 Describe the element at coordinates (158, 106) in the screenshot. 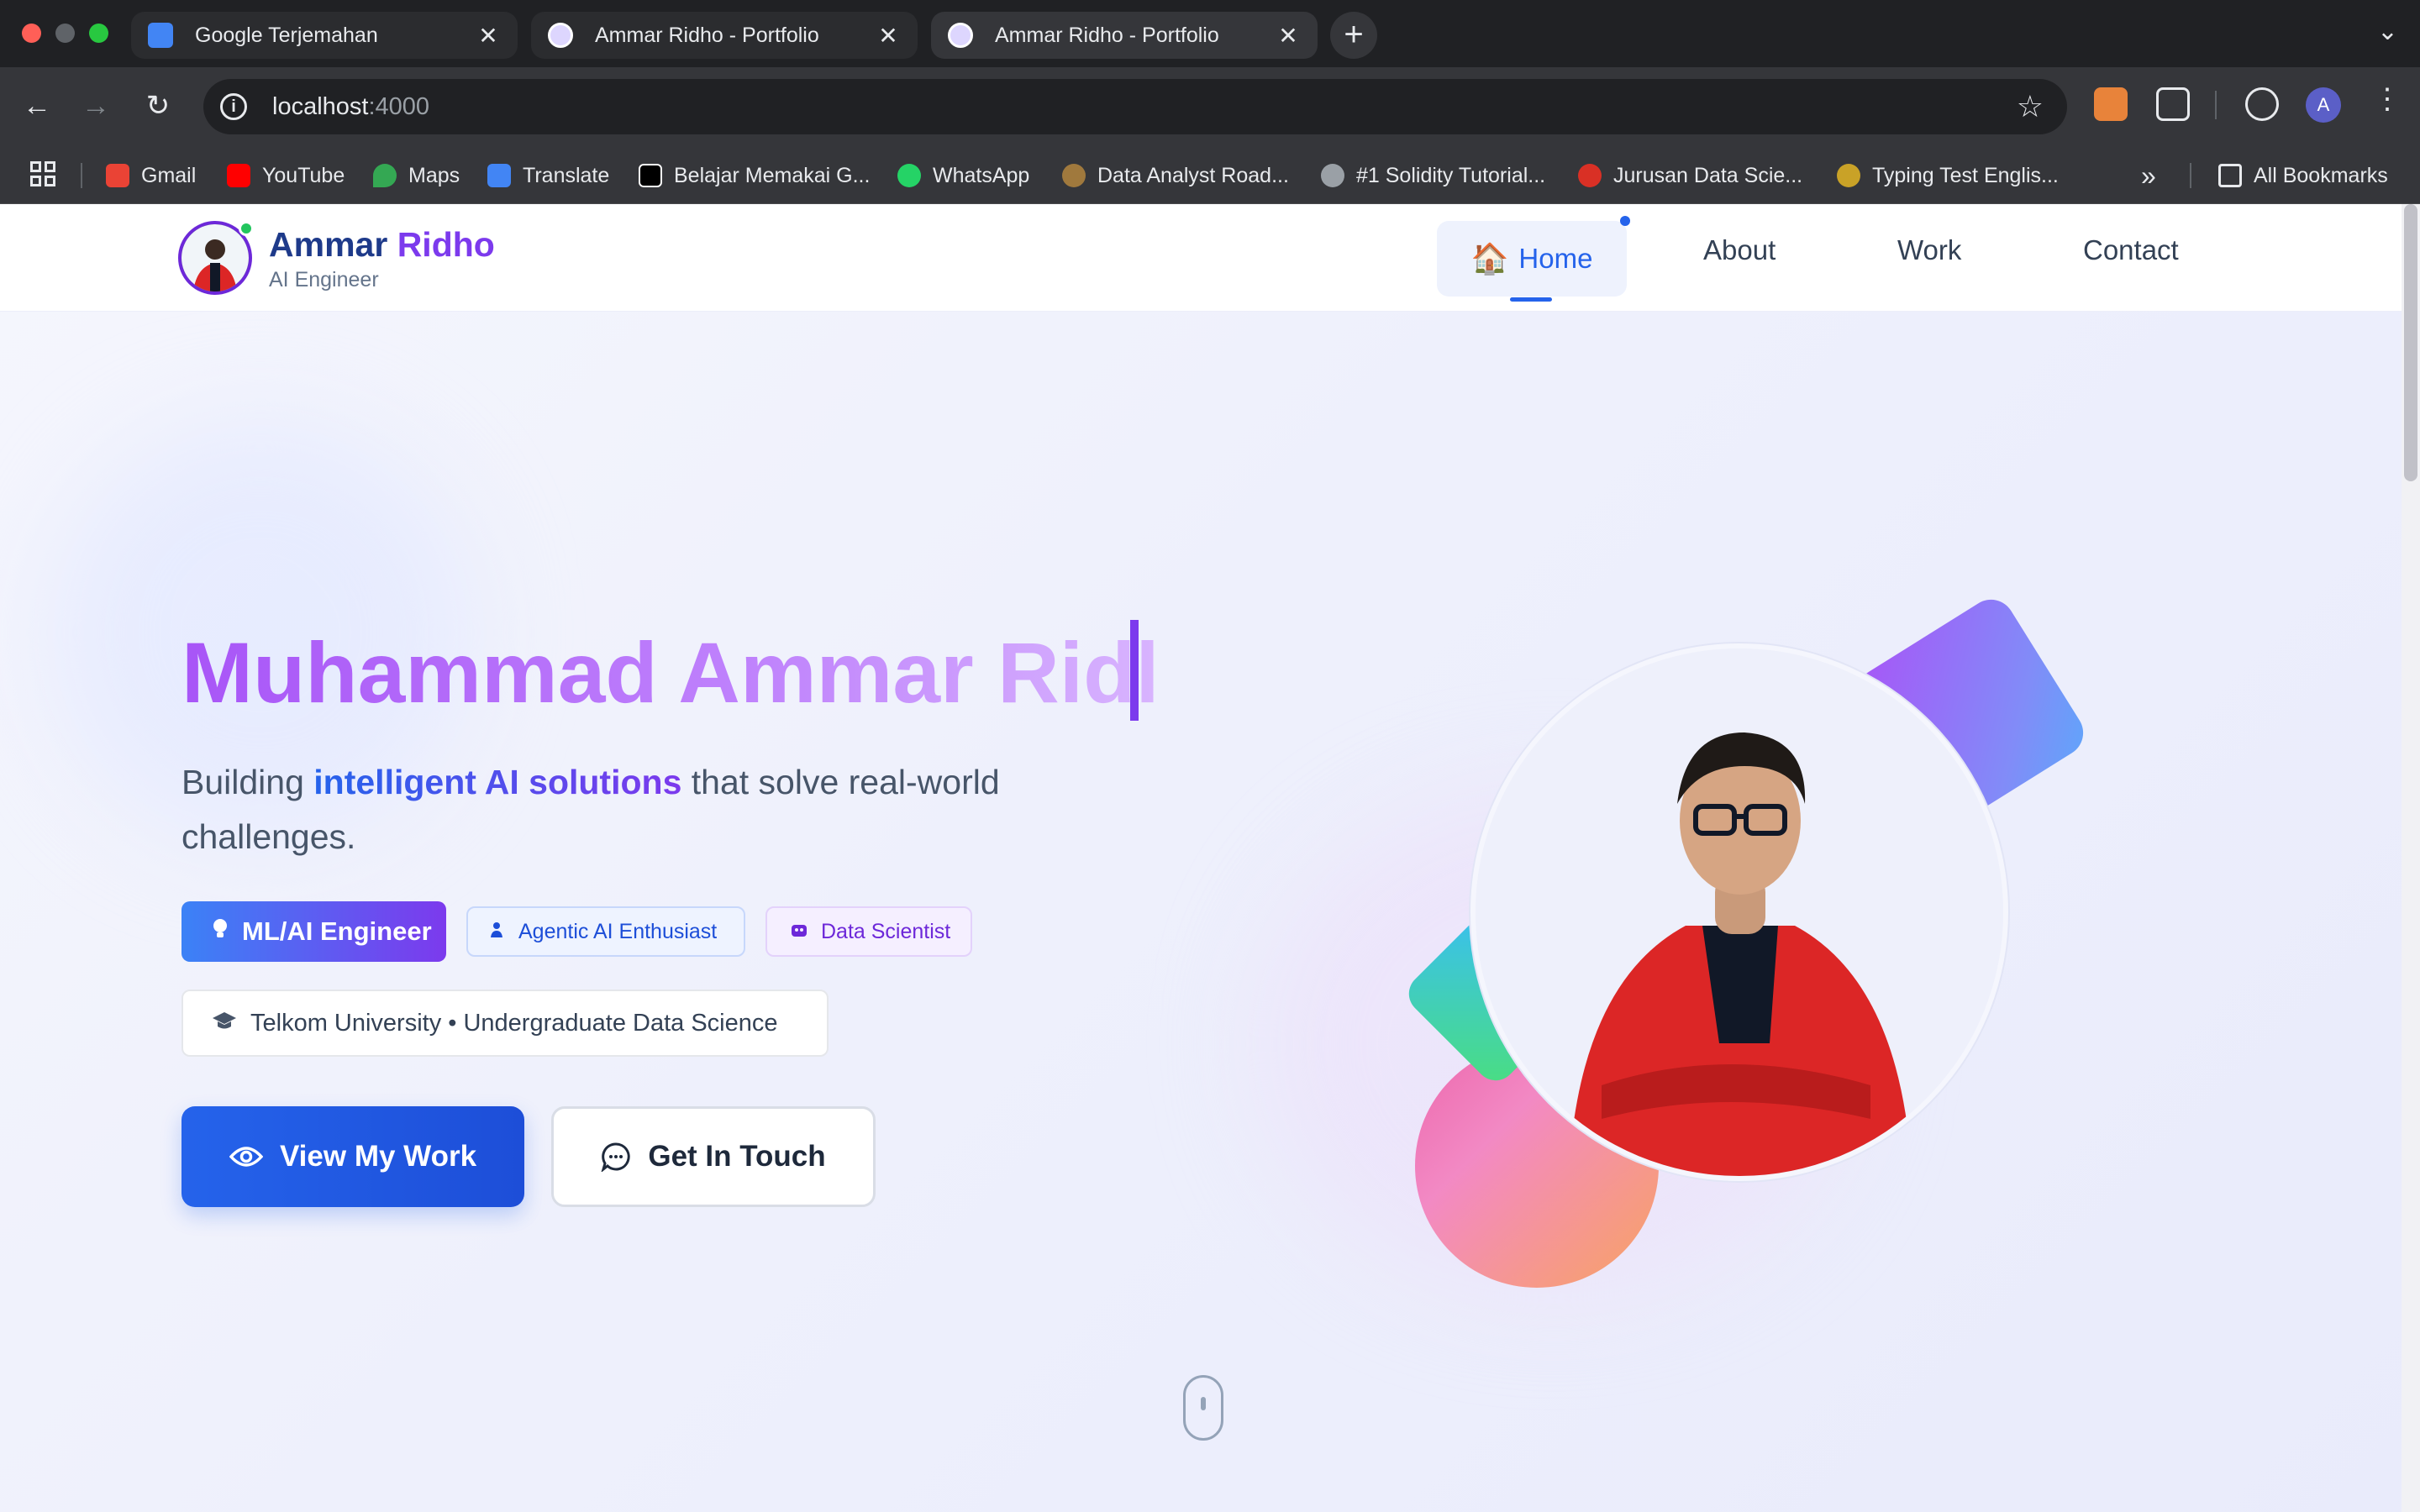

I see `reload-icon: ↻` at that location.